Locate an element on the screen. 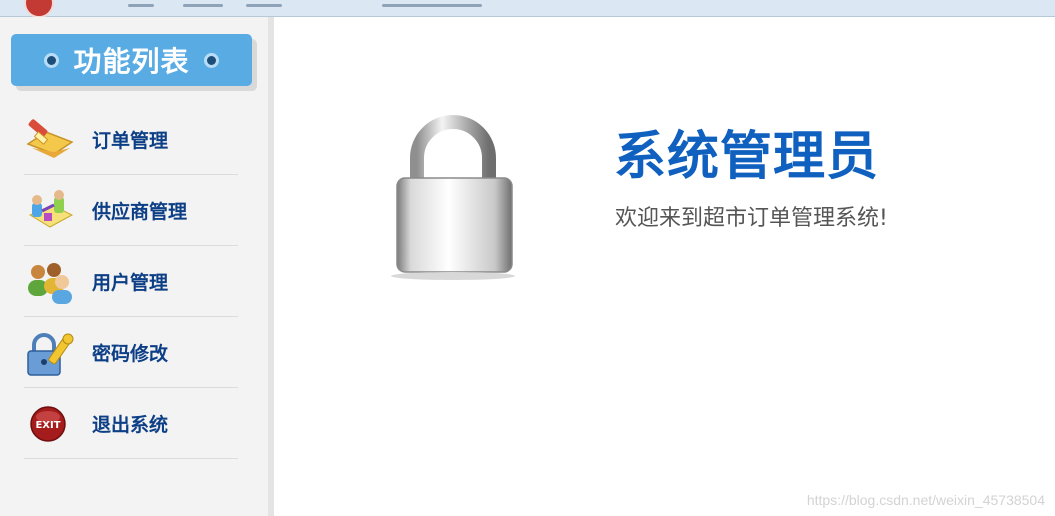 The width and height of the screenshot is (1055, 516). exit-icon: EXIT is located at coordinates (48, 424).